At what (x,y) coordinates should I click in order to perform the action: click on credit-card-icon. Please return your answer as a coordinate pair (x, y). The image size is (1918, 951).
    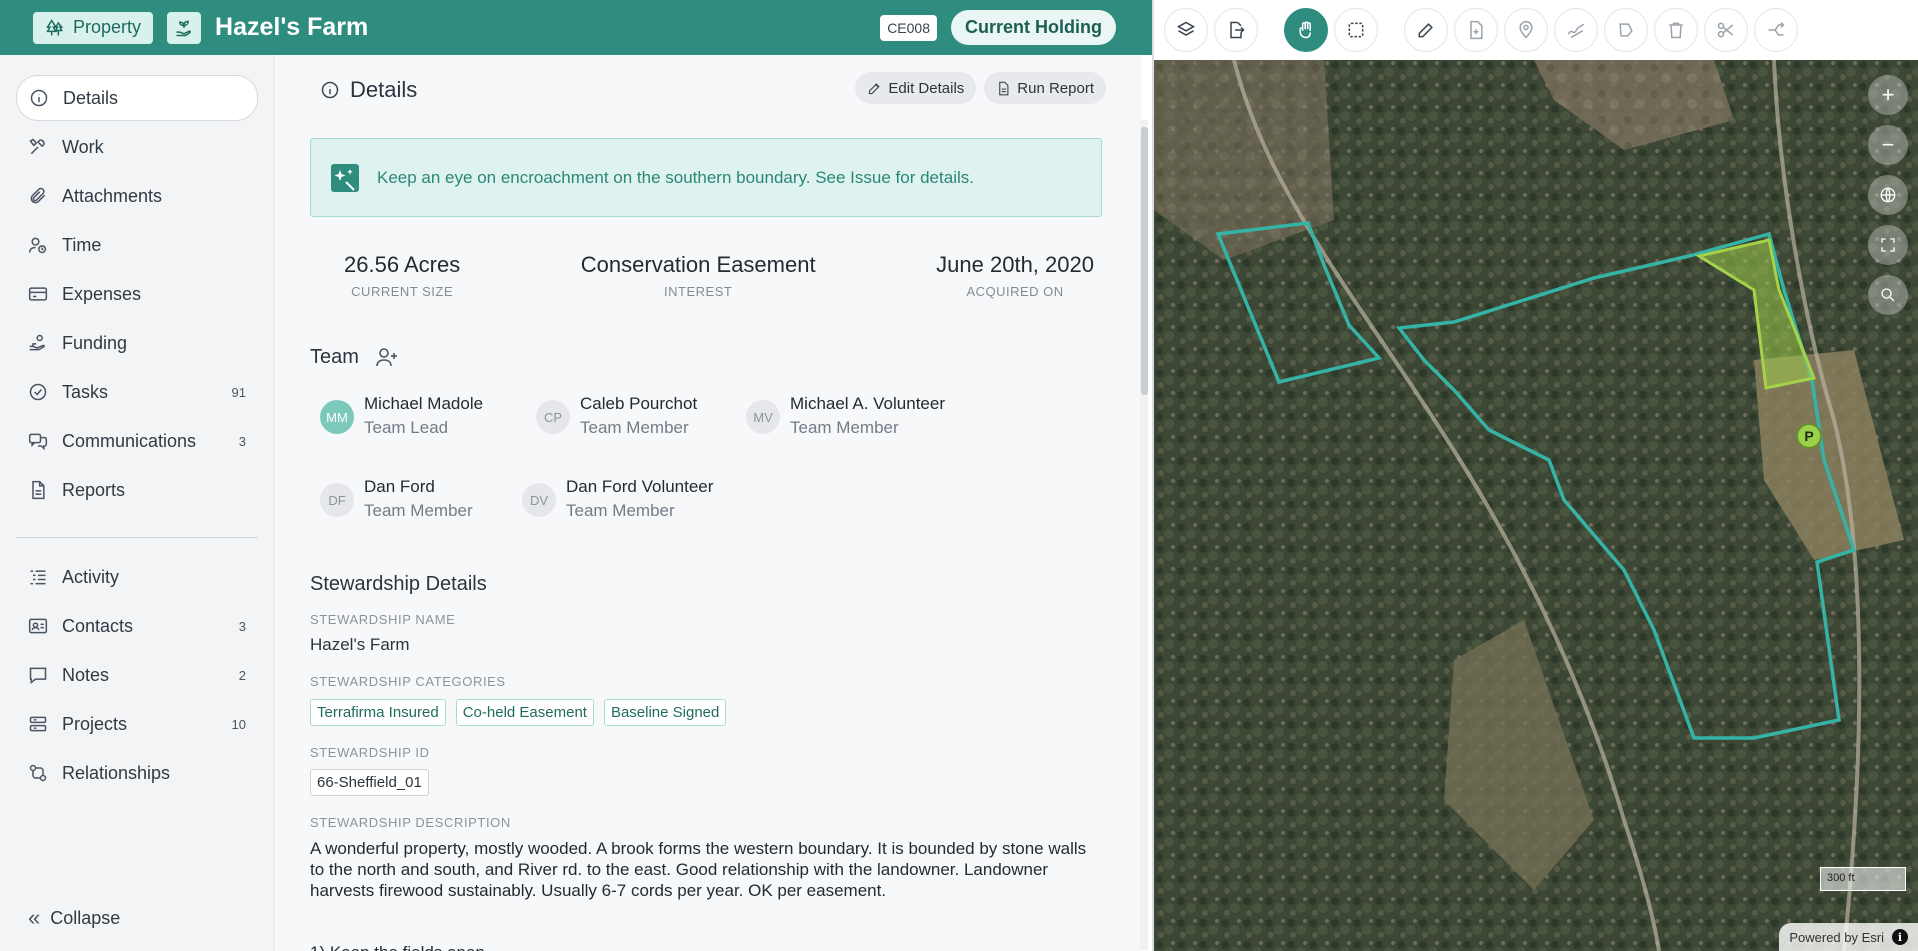
    Looking at the image, I should click on (38, 294).